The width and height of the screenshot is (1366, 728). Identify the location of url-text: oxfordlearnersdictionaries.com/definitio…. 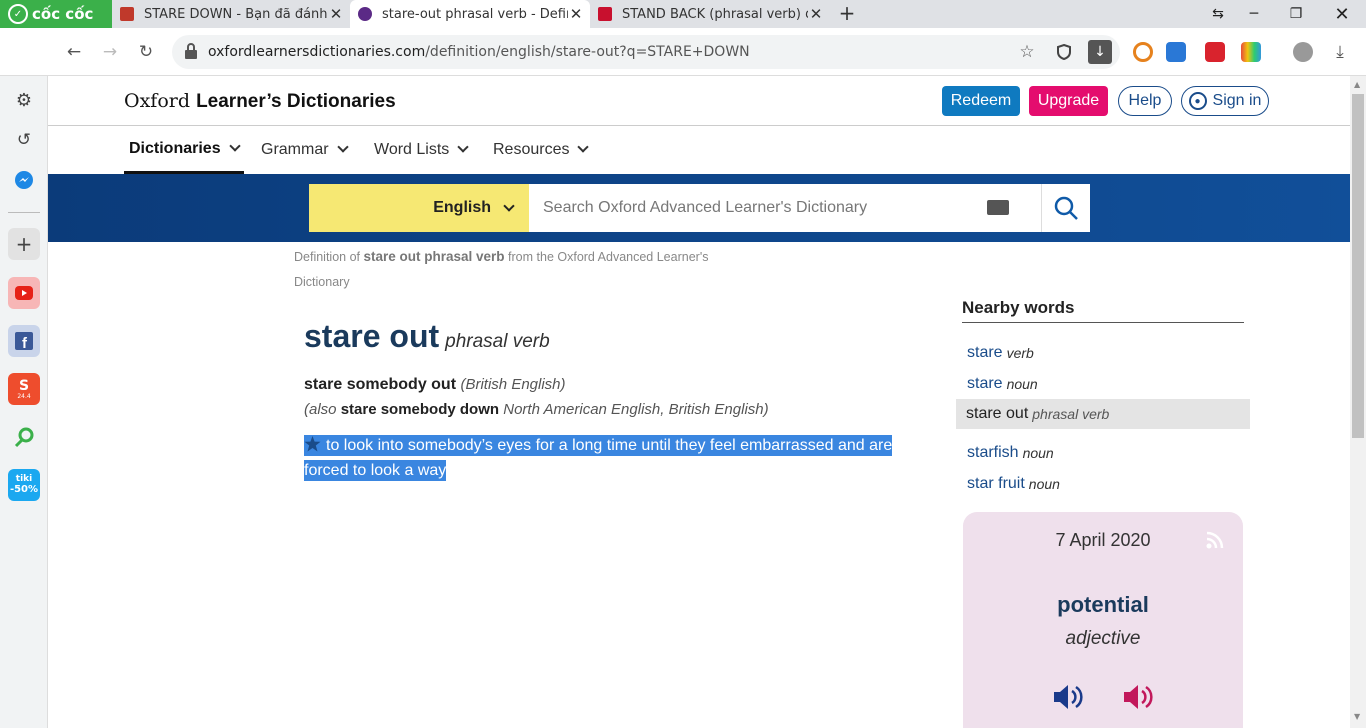
(479, 52).